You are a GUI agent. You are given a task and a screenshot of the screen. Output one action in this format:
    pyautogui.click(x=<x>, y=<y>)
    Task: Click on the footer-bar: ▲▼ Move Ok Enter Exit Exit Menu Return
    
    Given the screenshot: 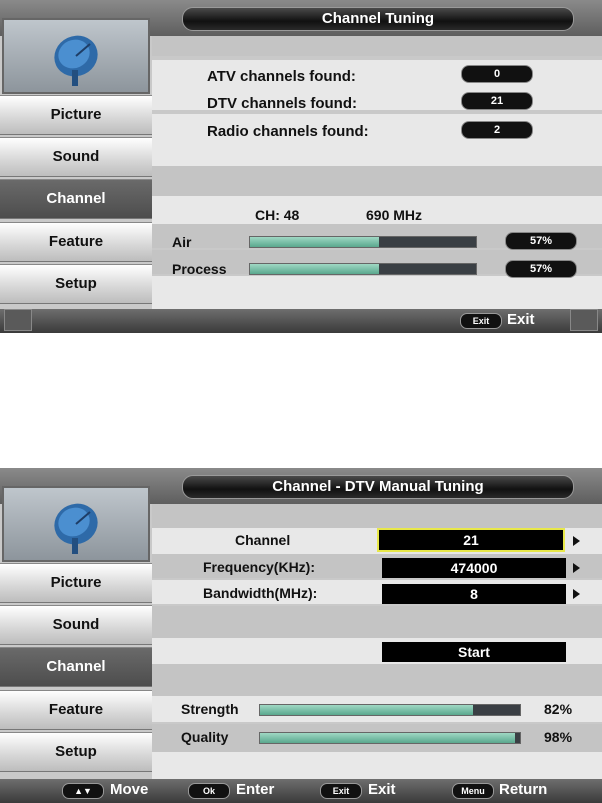 What is the action you would take?
    pyautogui.click(x=301, y=791)
    